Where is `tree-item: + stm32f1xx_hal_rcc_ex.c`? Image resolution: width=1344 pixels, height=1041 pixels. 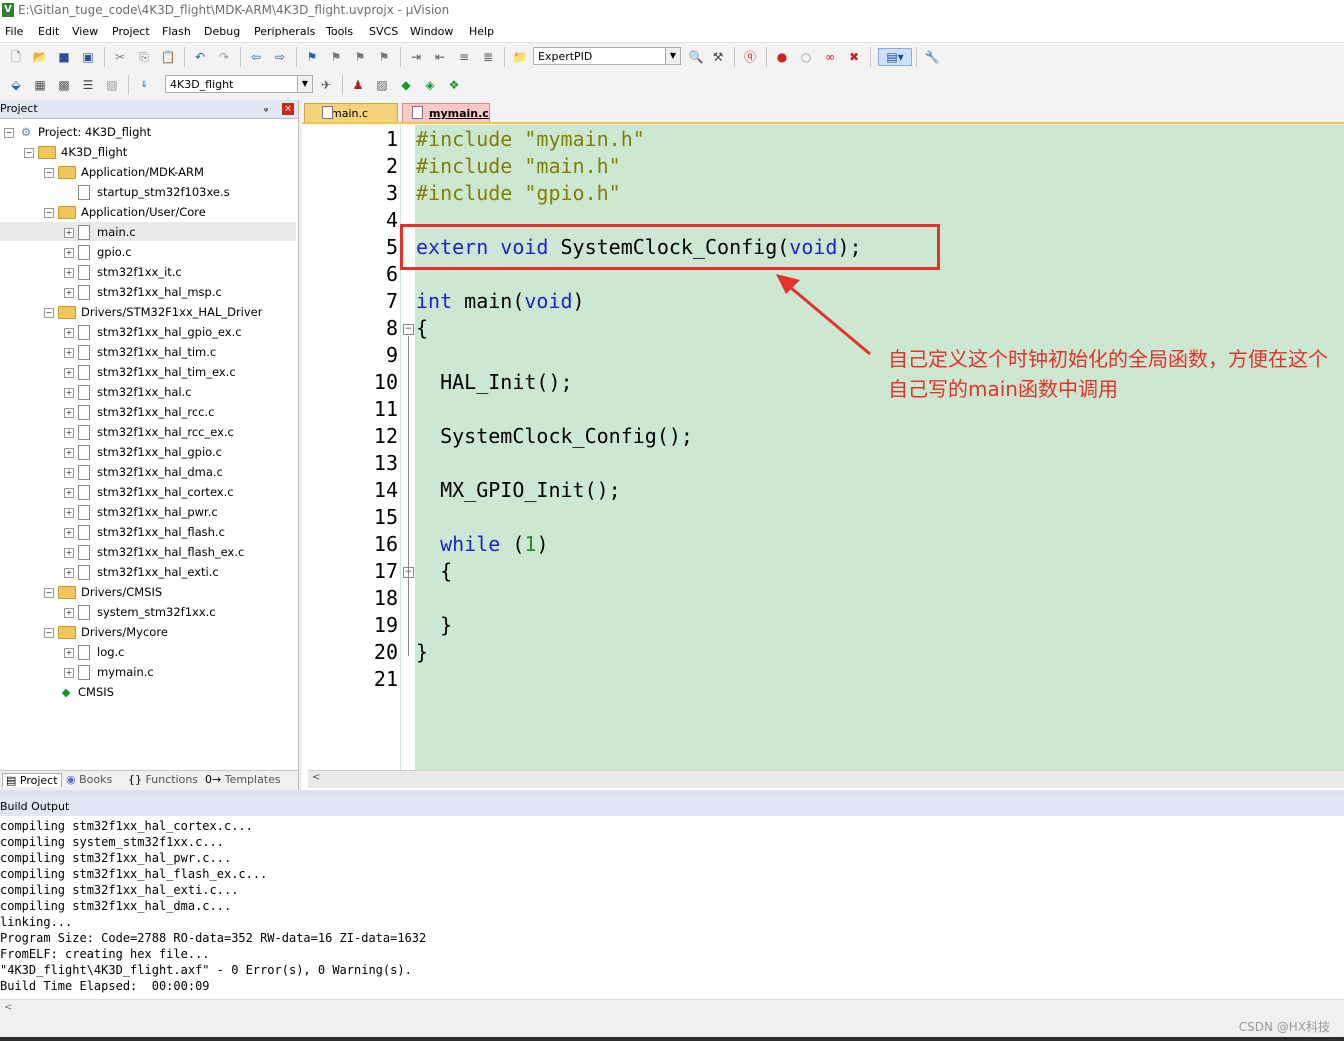
tree-item: + stm32f1xx_hal_rcc_ex.c is located at coordinates (149, 432).